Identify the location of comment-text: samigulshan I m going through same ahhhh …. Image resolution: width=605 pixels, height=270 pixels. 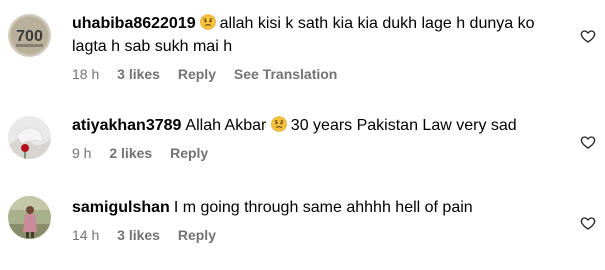
(317, 207).